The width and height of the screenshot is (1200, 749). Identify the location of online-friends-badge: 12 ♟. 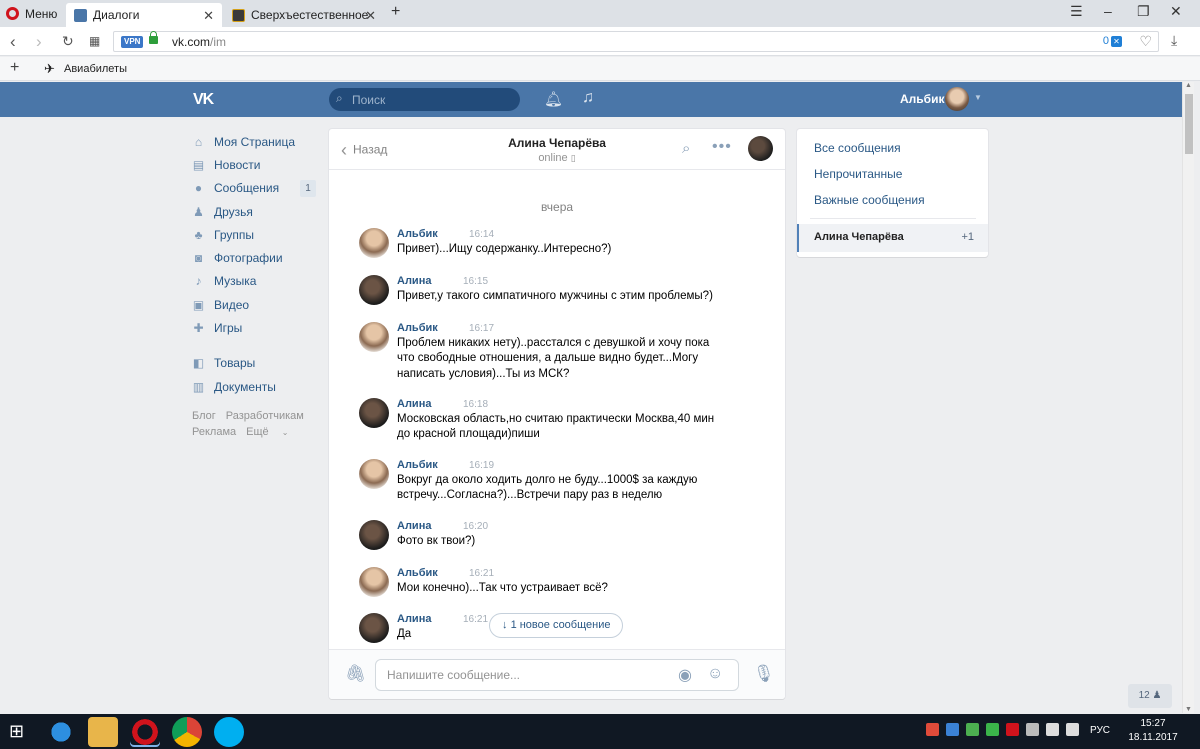
(1150, 696).